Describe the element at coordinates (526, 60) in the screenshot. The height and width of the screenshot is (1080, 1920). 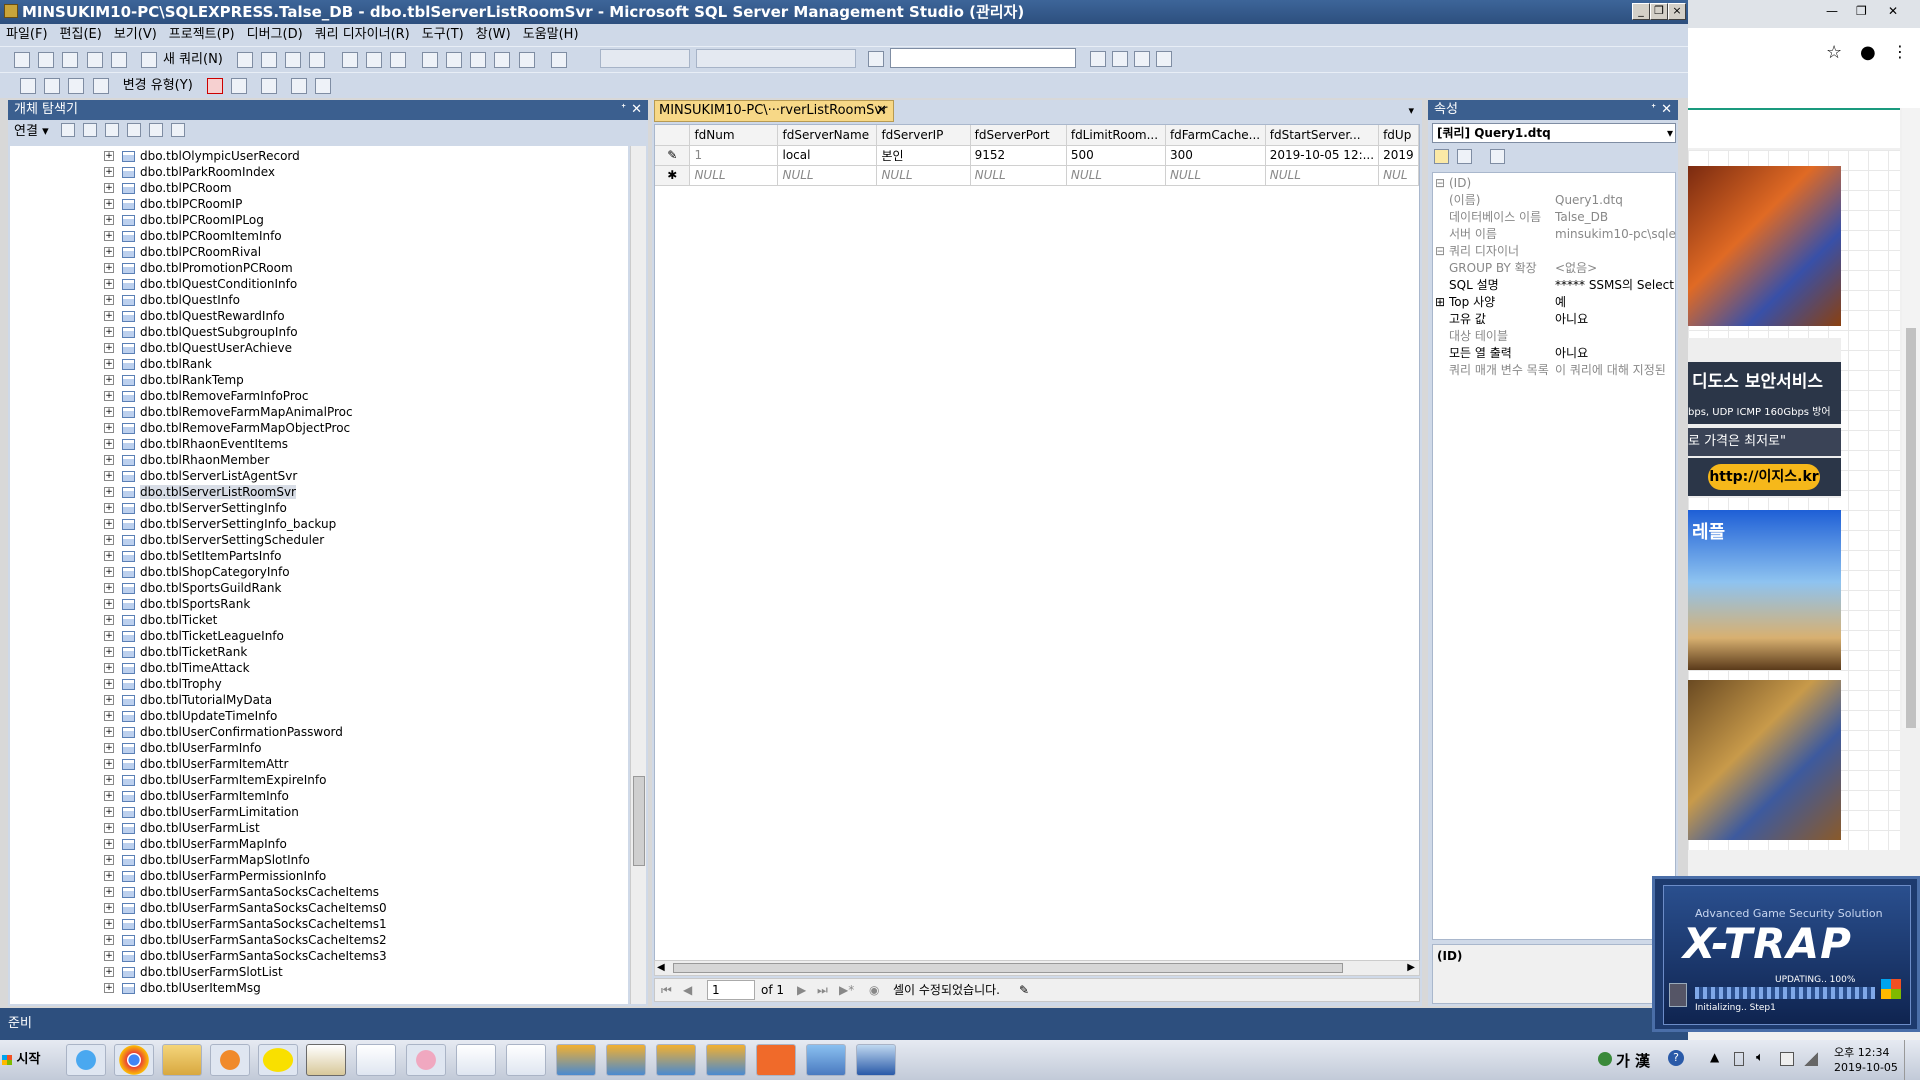
I see `activity-monitor-icon` at that location.